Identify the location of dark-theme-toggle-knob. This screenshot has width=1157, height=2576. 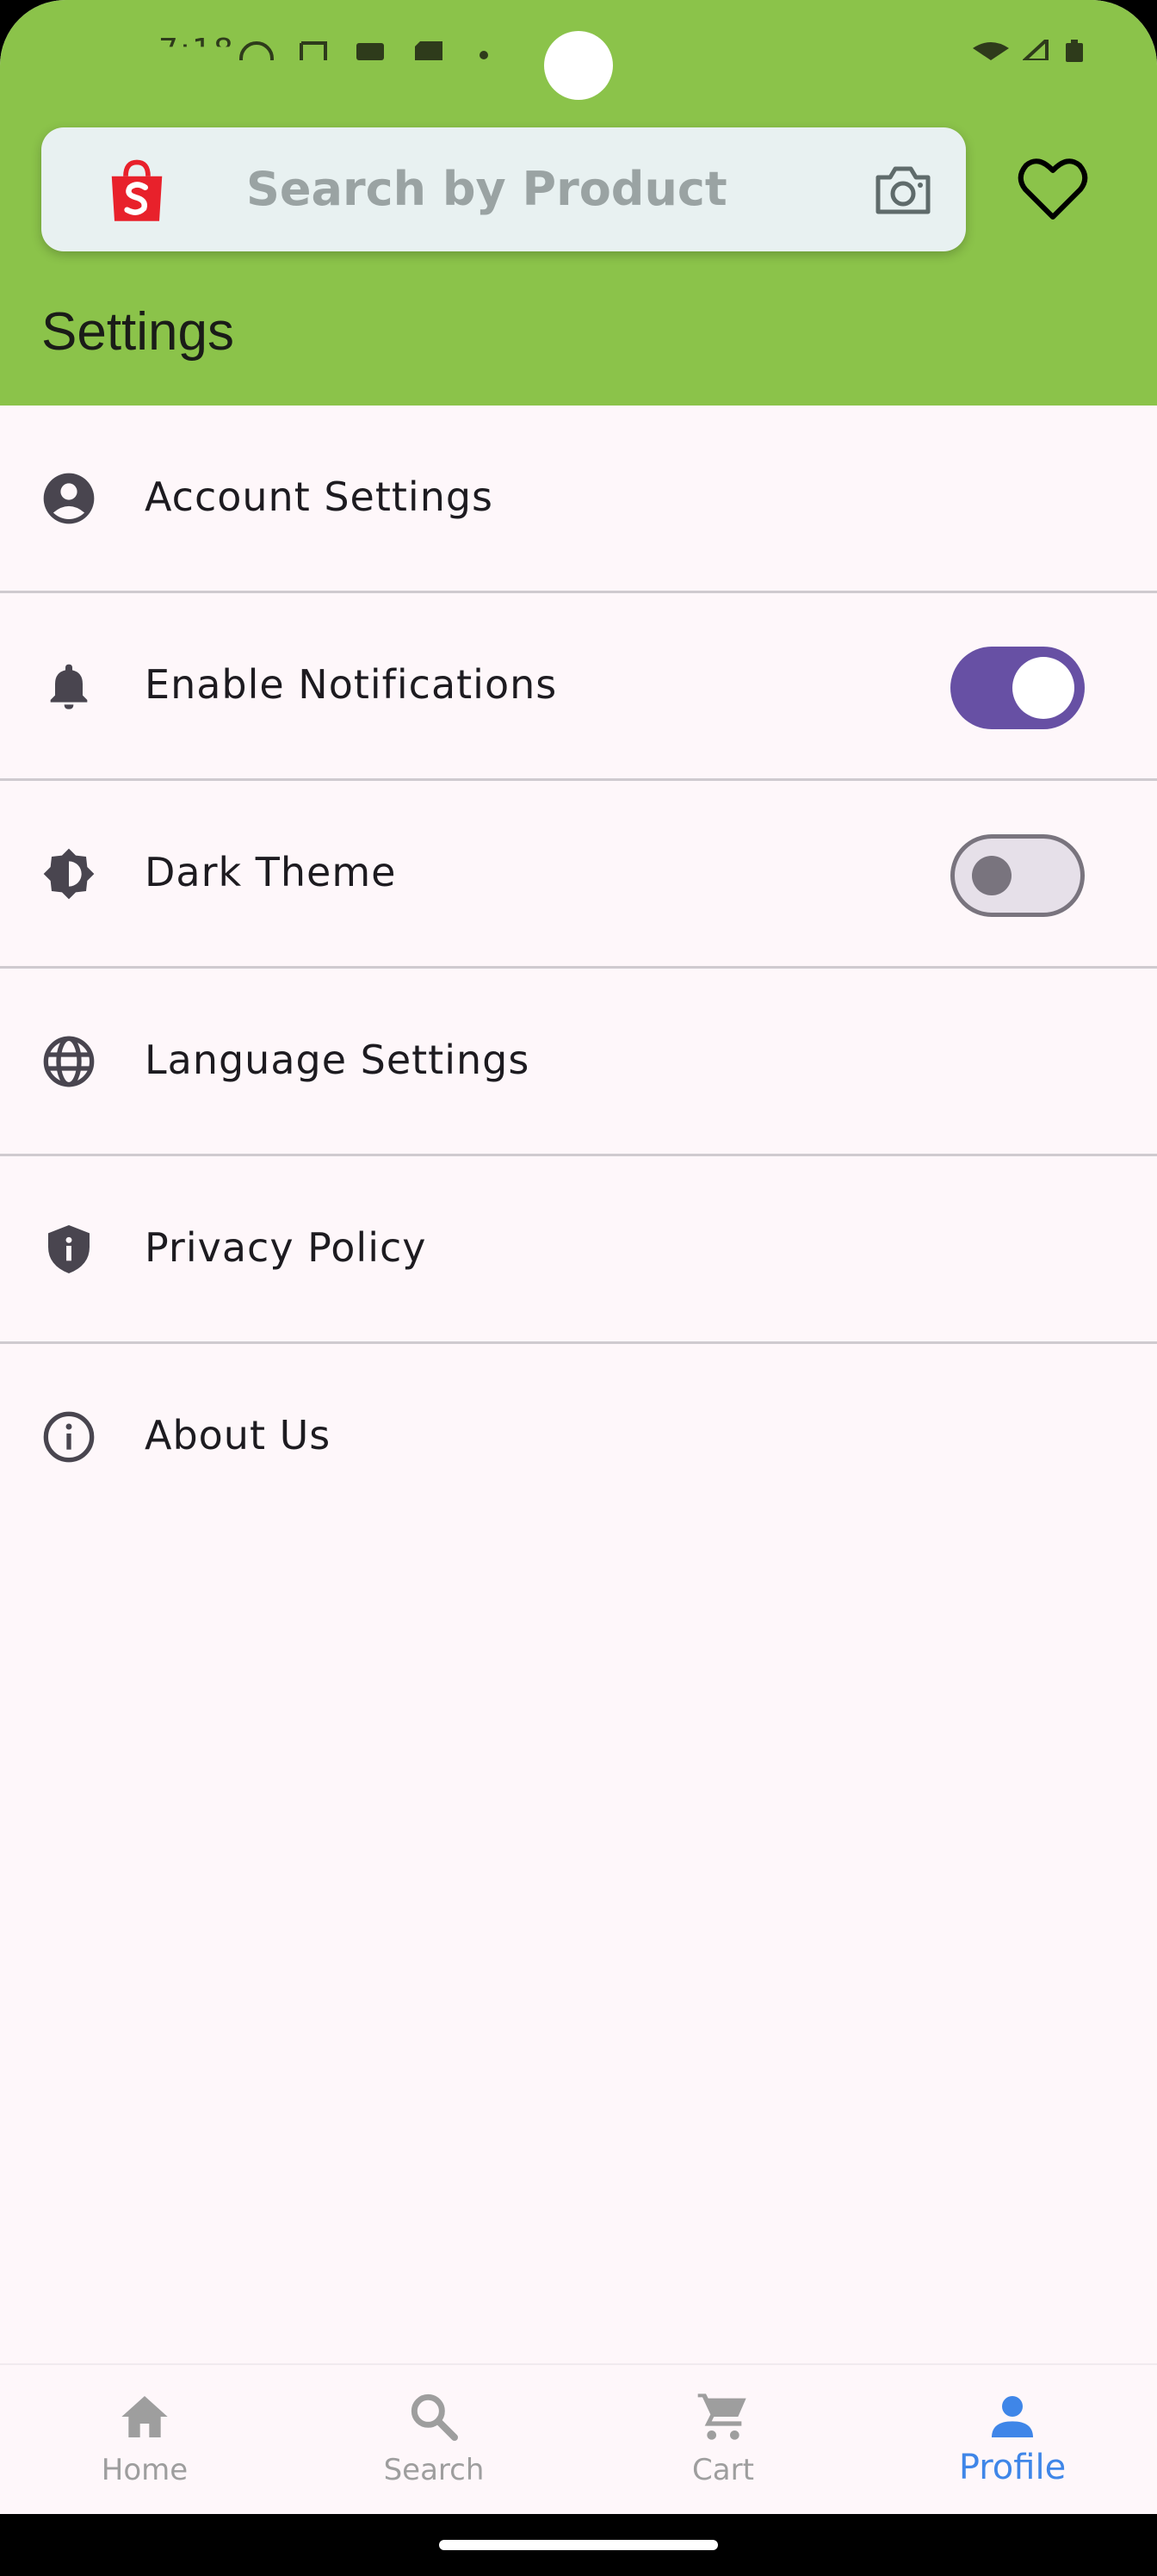
(992, 876).